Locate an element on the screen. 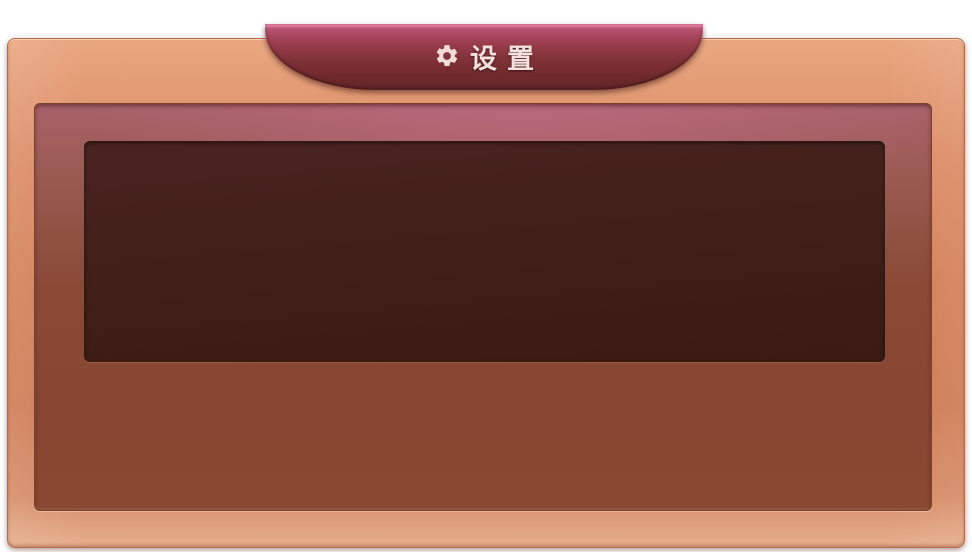 The height and width of the screenshot is (552, 972). gear-icon is located at coordinates (447, 56).